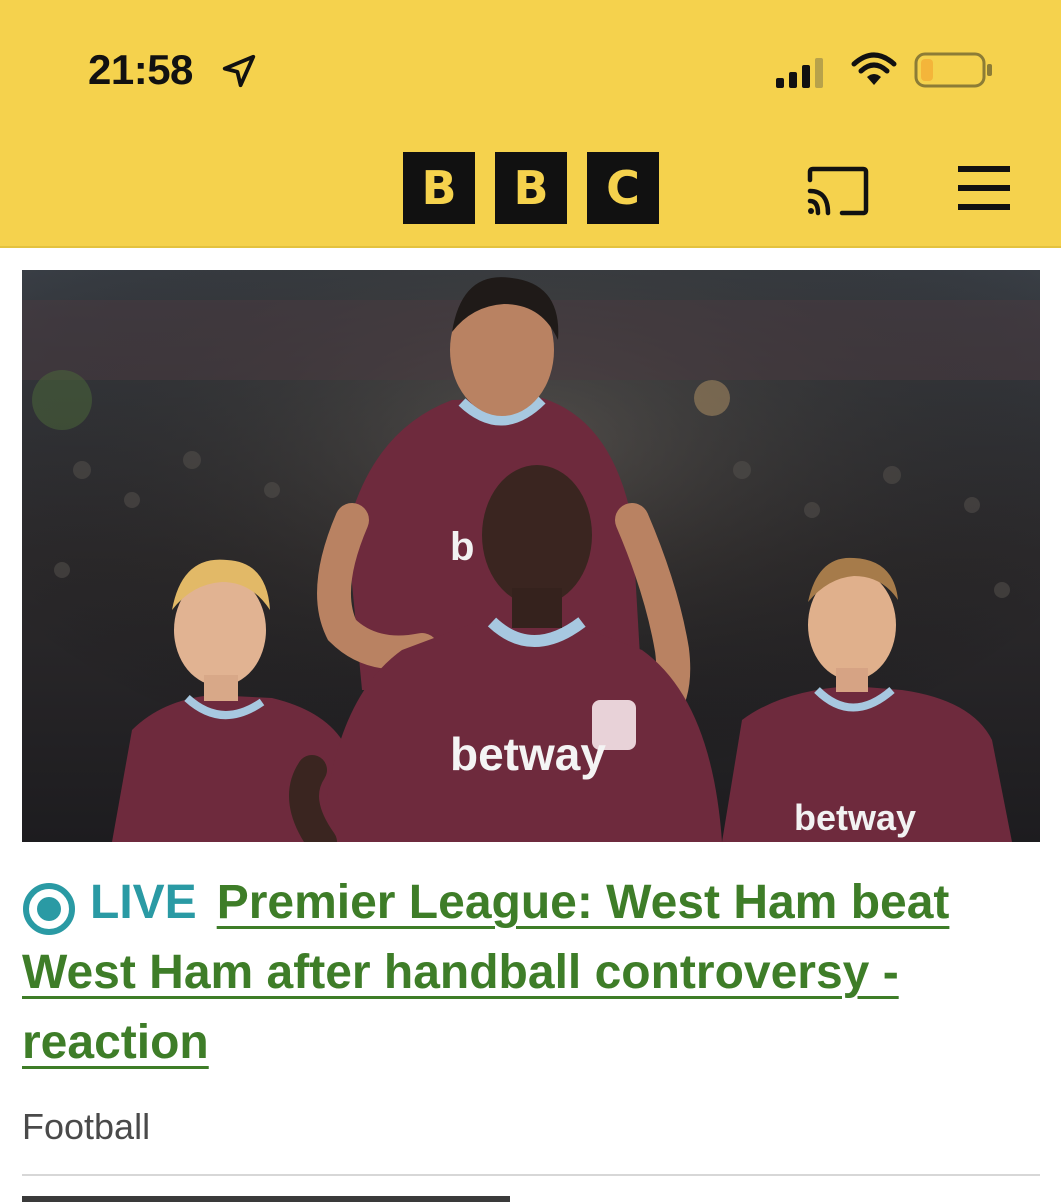 The image size is (1061, 1202). Describe the element at coordinates (462, 547) in the screenshot. I see `svg-text: b` at that location.